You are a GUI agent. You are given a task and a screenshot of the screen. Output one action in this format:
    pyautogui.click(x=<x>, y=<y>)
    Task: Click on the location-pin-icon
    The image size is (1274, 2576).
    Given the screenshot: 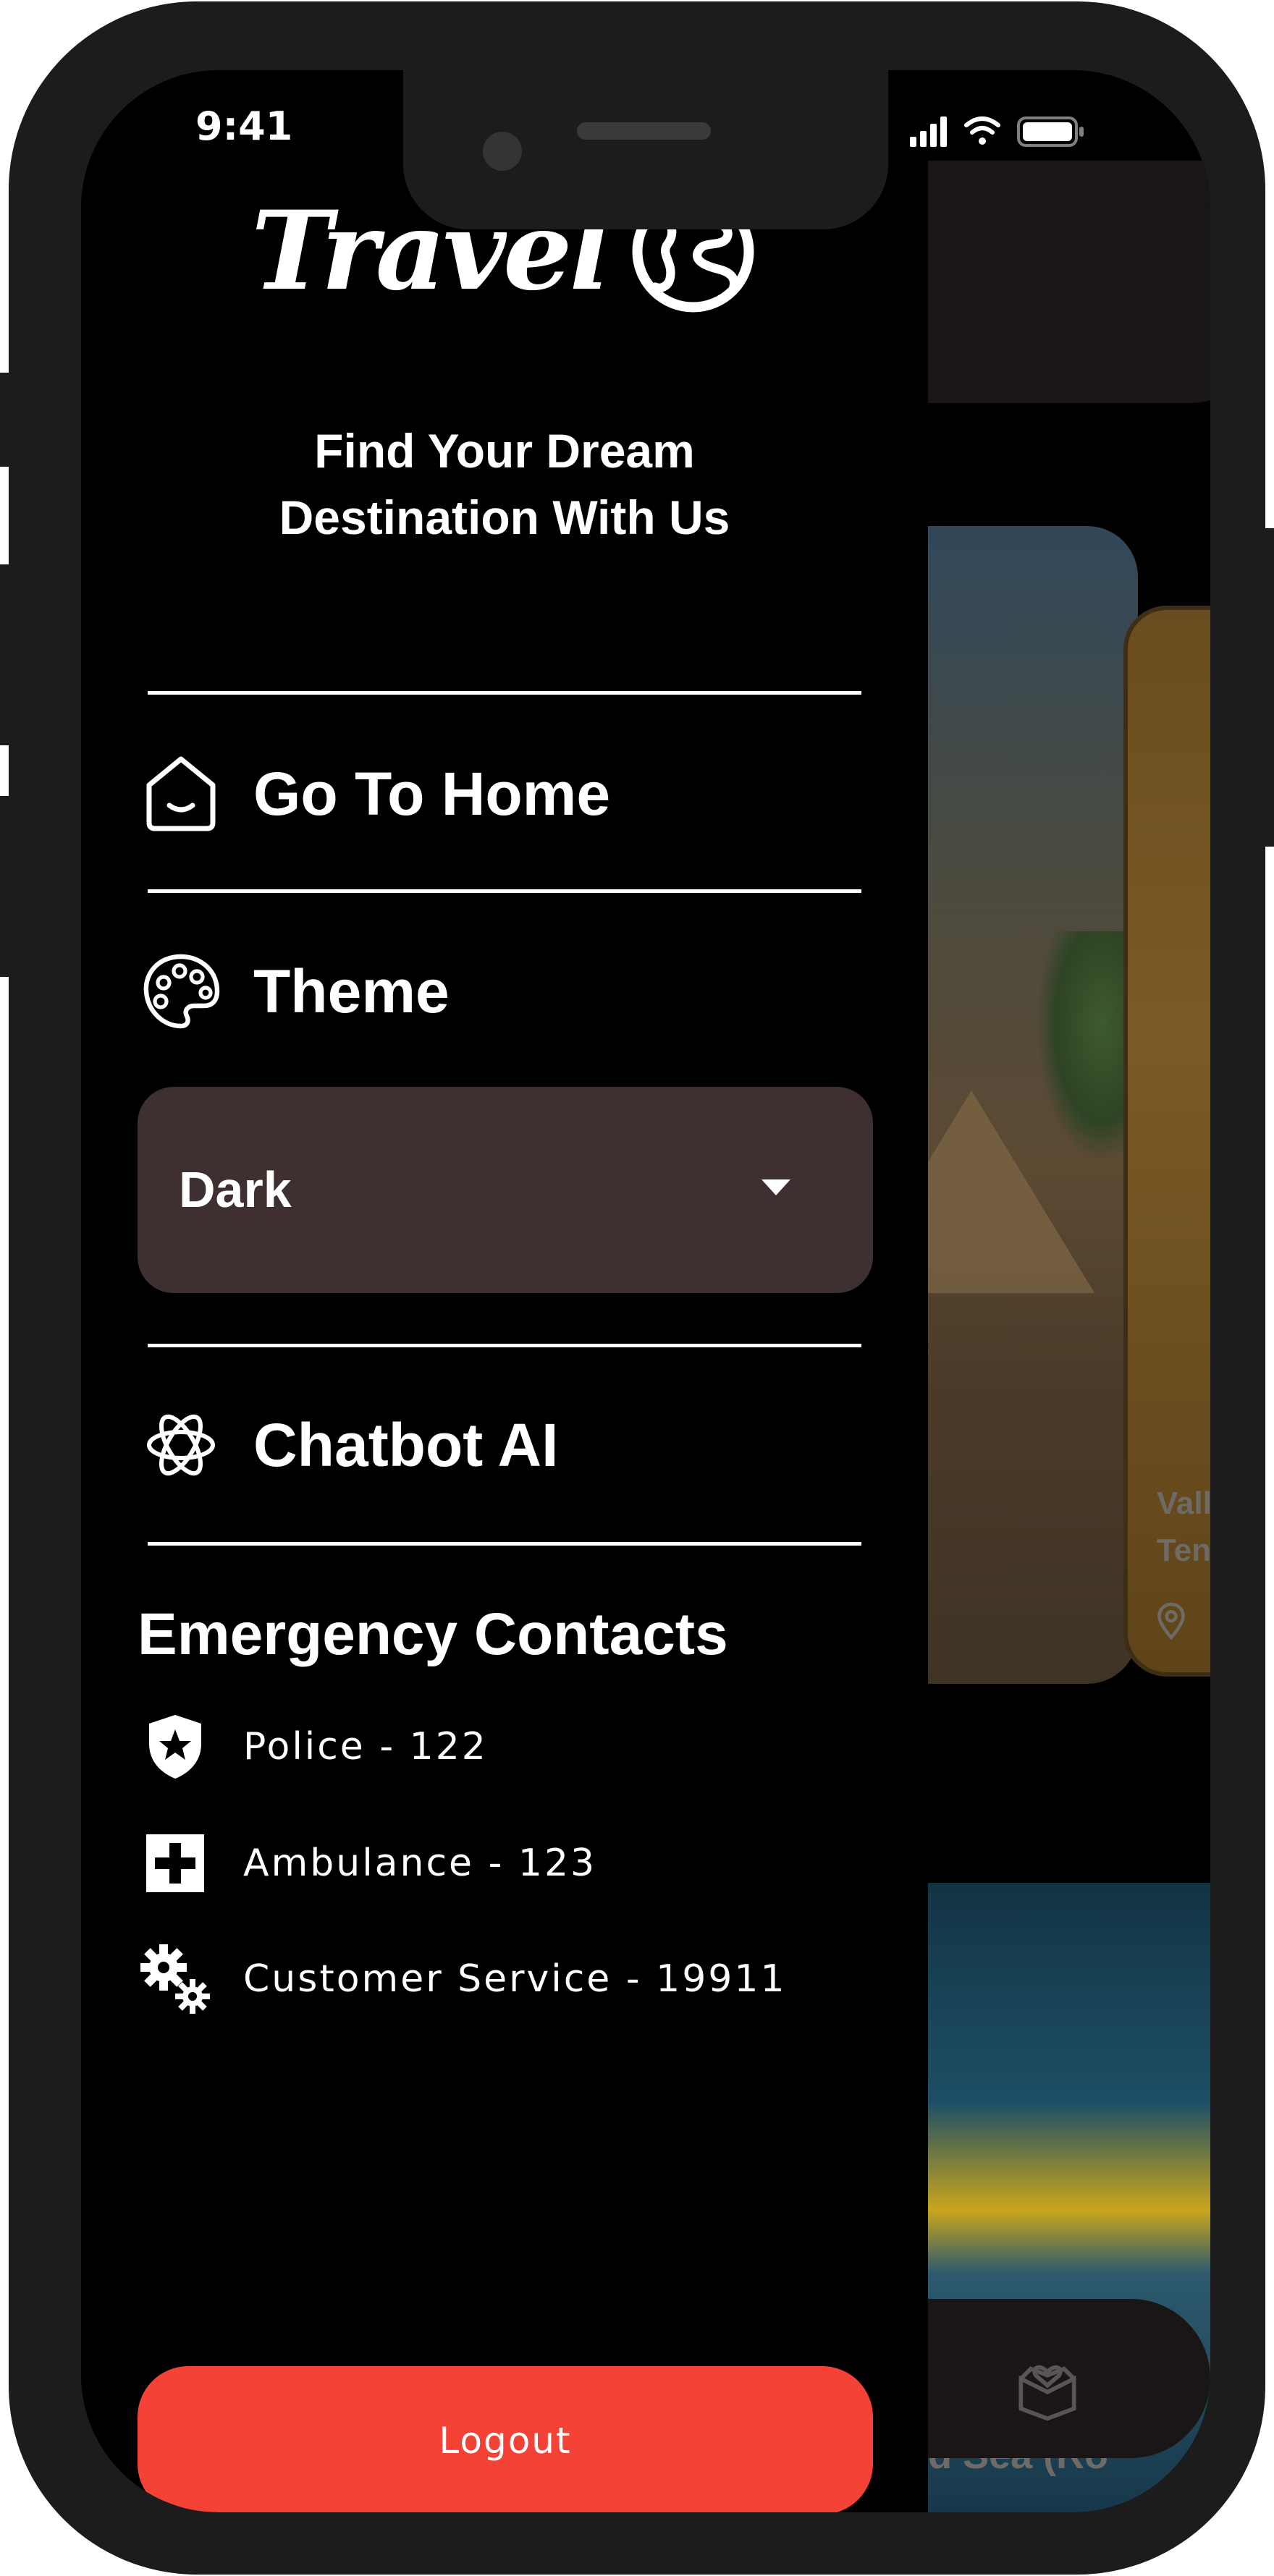 What is the action you would take?
    pyautogui.click(x=1171, y=1621)
    